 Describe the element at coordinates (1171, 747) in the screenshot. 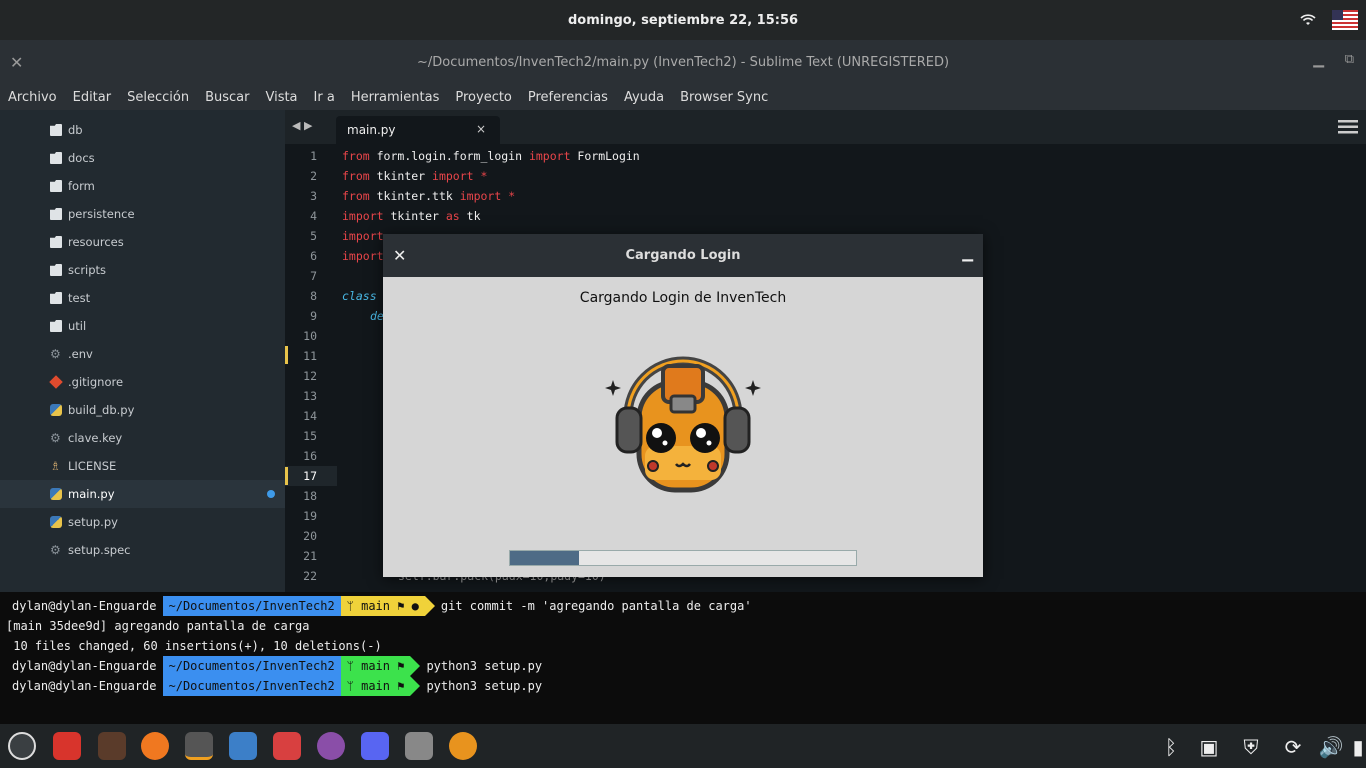

I see `bluetooth-icon: ᛒ` at that location.